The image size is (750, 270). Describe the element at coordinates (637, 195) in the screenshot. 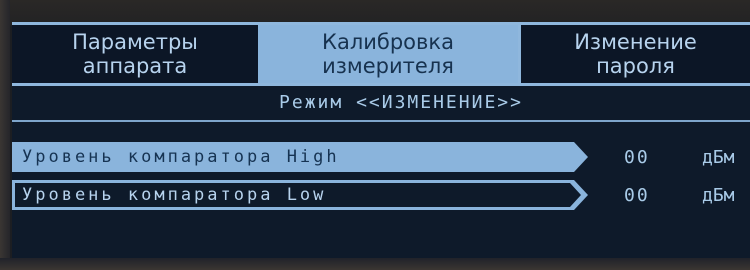

I see `param-value-low: 00` at that location.